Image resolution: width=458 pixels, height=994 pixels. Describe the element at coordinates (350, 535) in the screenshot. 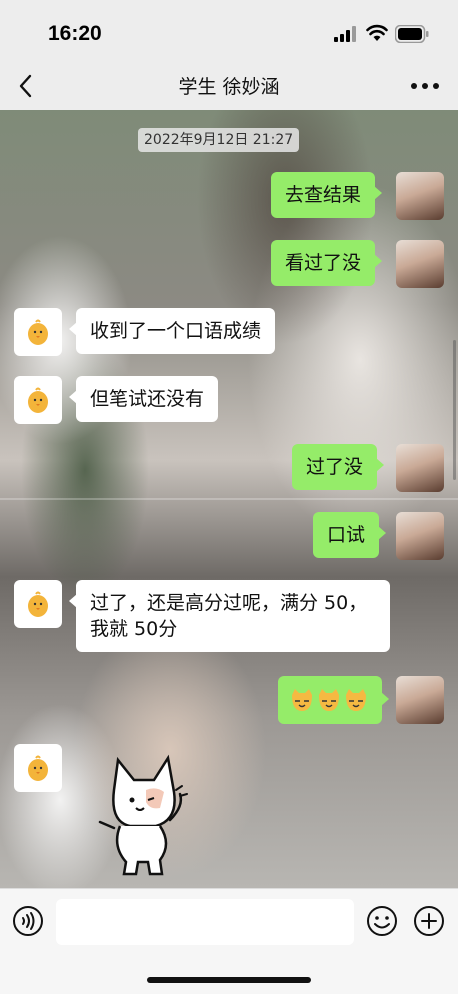

I see `message-bubble-me: 口试` at that location.